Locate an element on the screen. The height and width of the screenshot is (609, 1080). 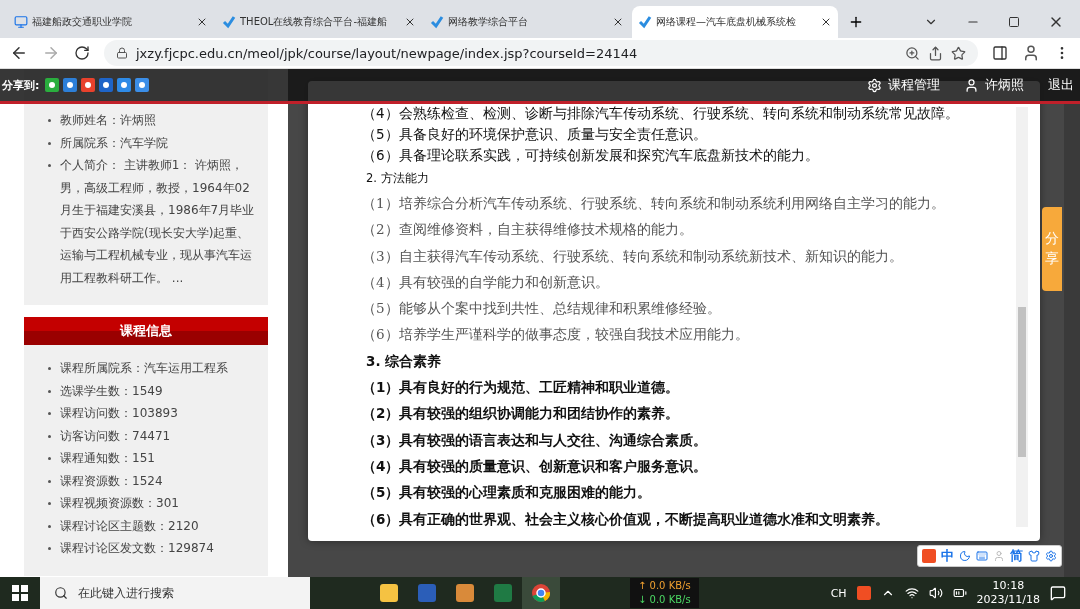
language-indicator: CH is located at coordinates (838, 593).